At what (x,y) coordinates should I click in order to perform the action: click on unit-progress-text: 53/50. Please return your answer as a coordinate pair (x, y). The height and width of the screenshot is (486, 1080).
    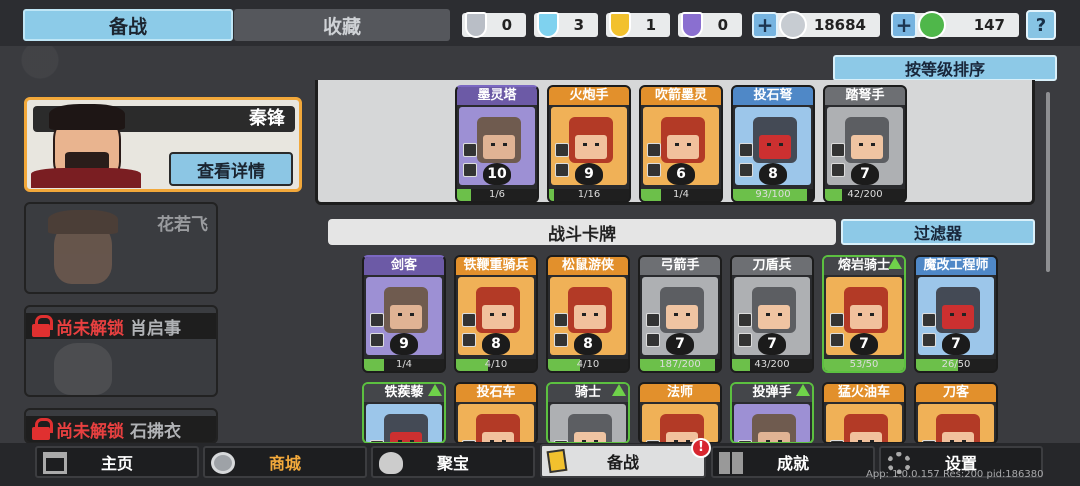
    Looking at the image, I should click on (864, 364).